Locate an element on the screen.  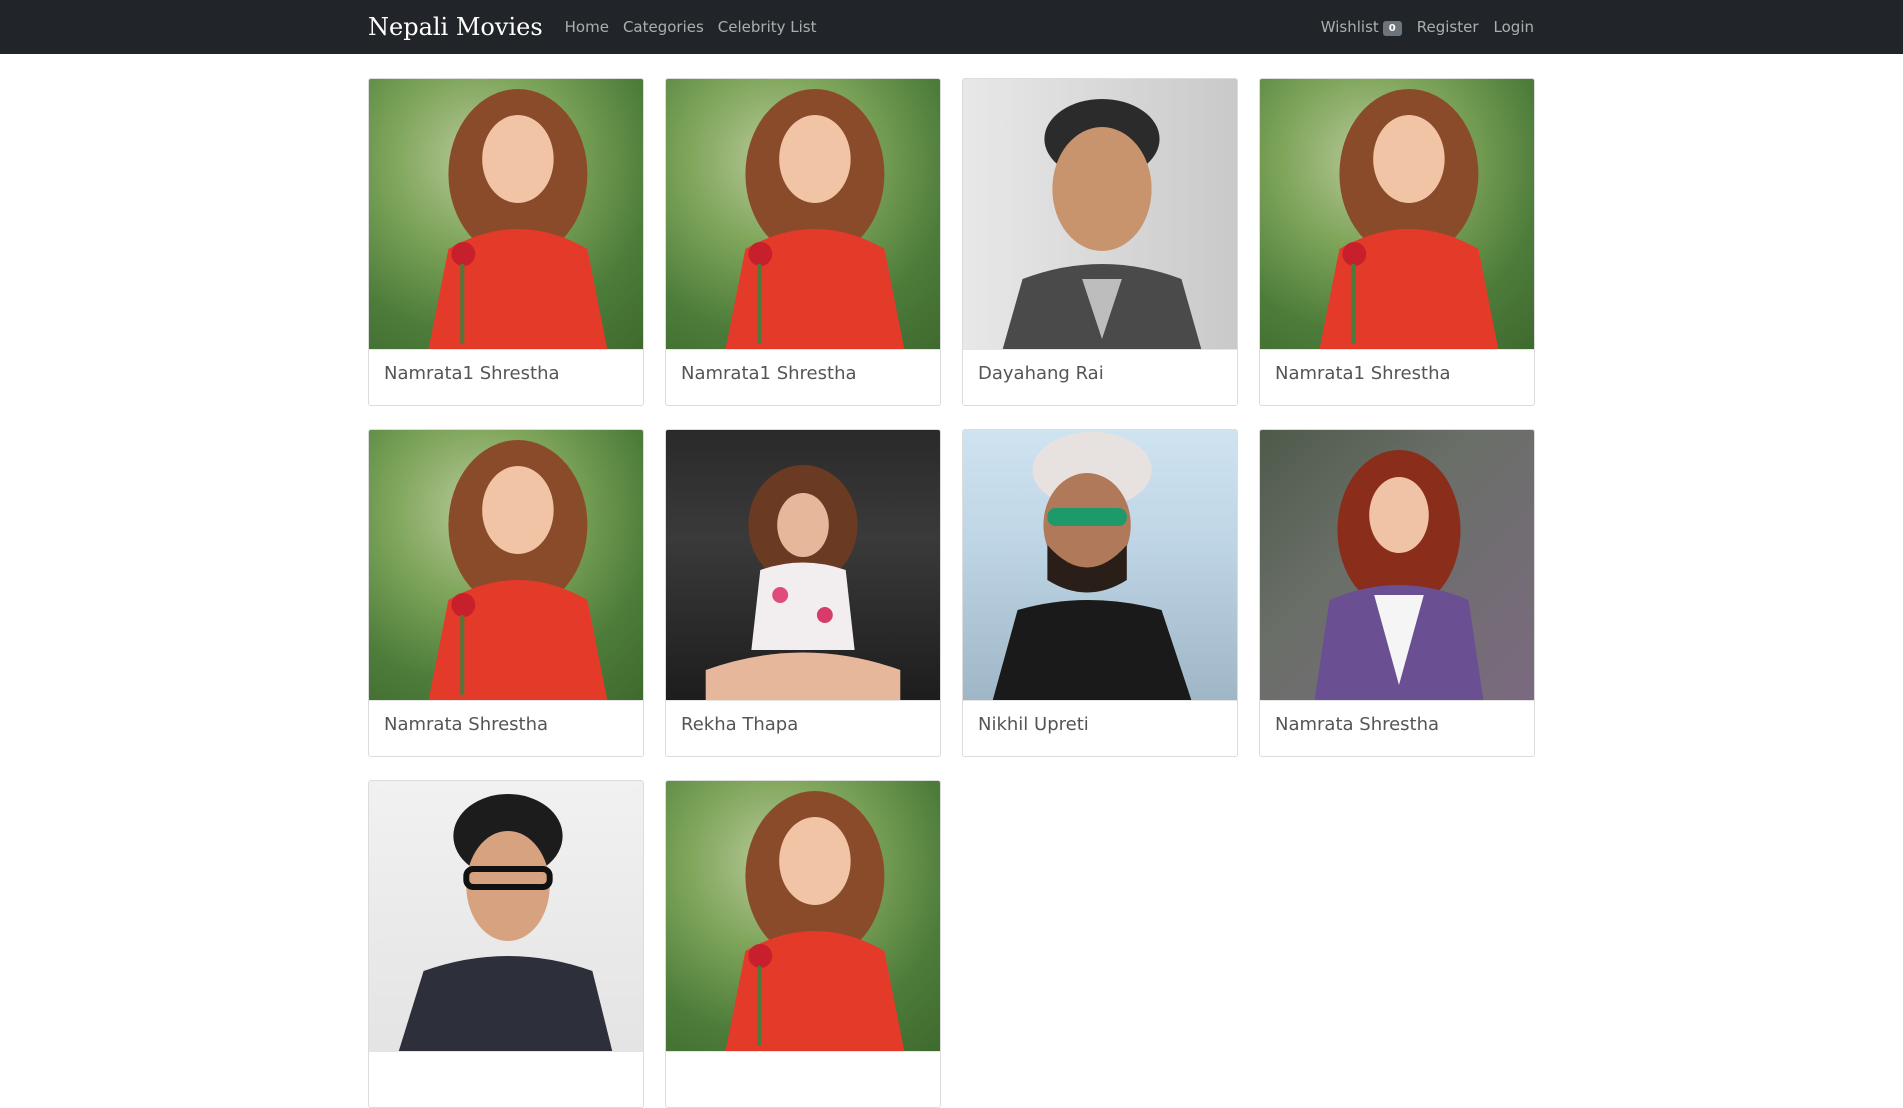
nav-link-register: Register is located at coordinates (1448, 27).